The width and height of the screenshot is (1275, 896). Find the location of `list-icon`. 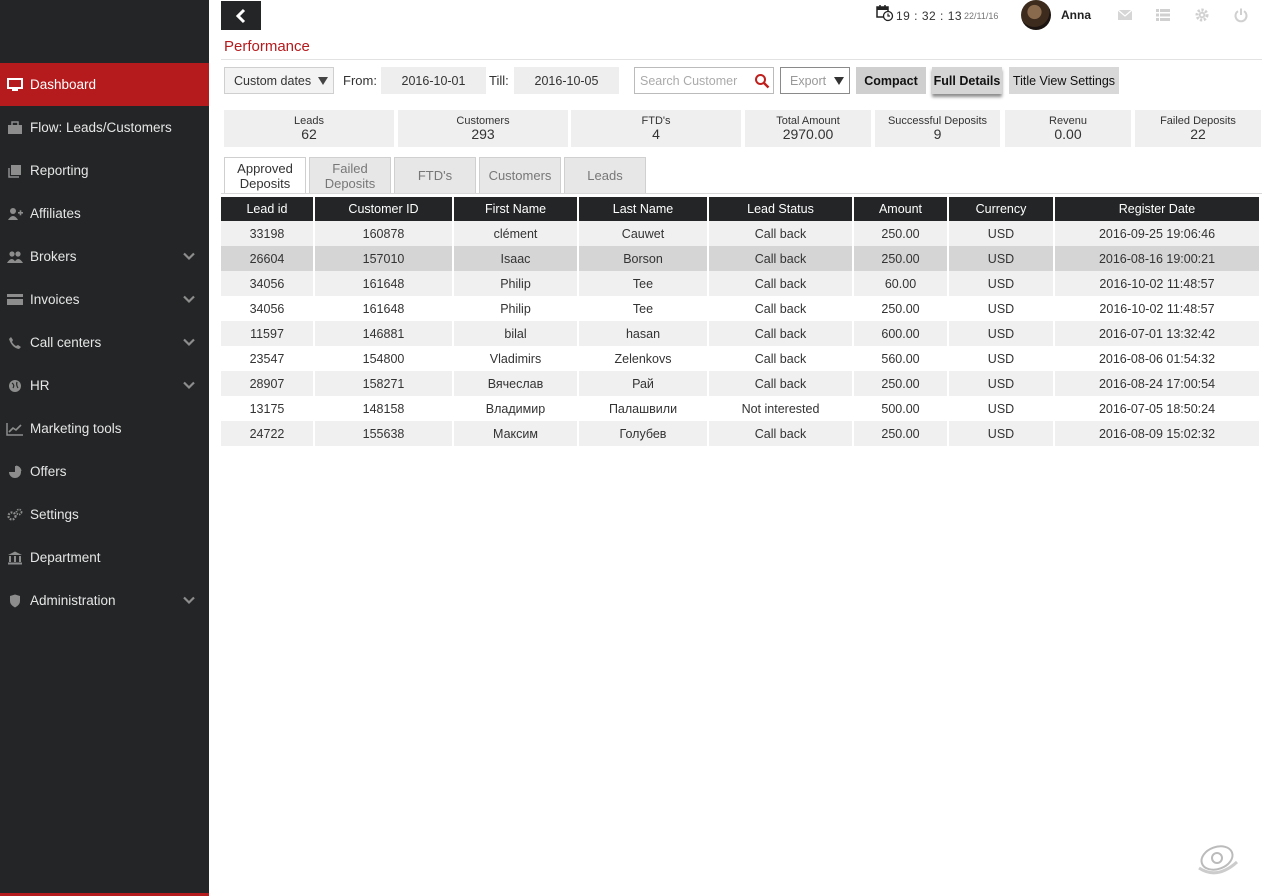

list-icon is located at coordinates (1163, 15).